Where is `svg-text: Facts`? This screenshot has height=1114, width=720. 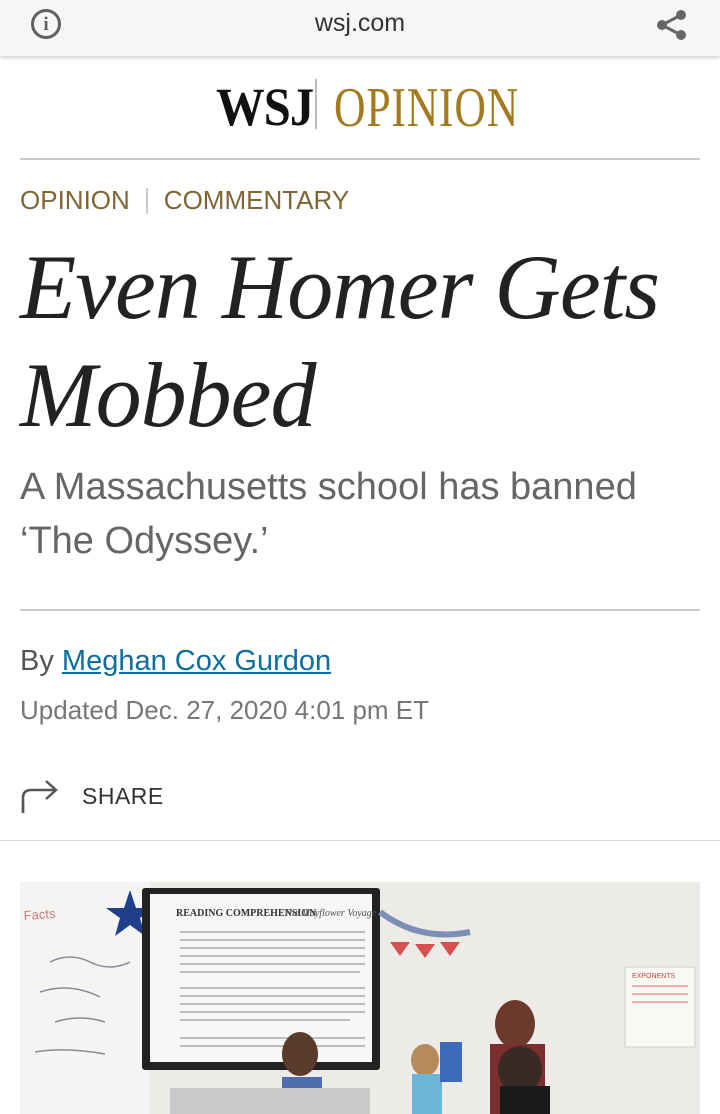 svg-text: Facts is located at coordinates (39, 914).